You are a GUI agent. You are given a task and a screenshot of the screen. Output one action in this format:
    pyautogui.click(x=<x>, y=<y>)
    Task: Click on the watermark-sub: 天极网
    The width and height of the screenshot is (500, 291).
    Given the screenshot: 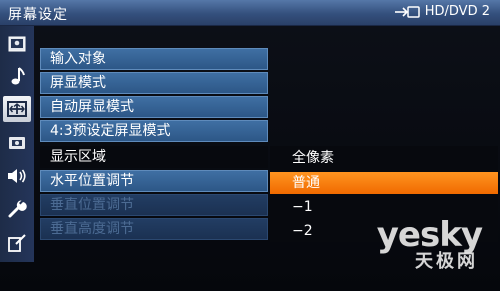 What is the action you would take?
    pyautogui.click(x=446, y=261)
    